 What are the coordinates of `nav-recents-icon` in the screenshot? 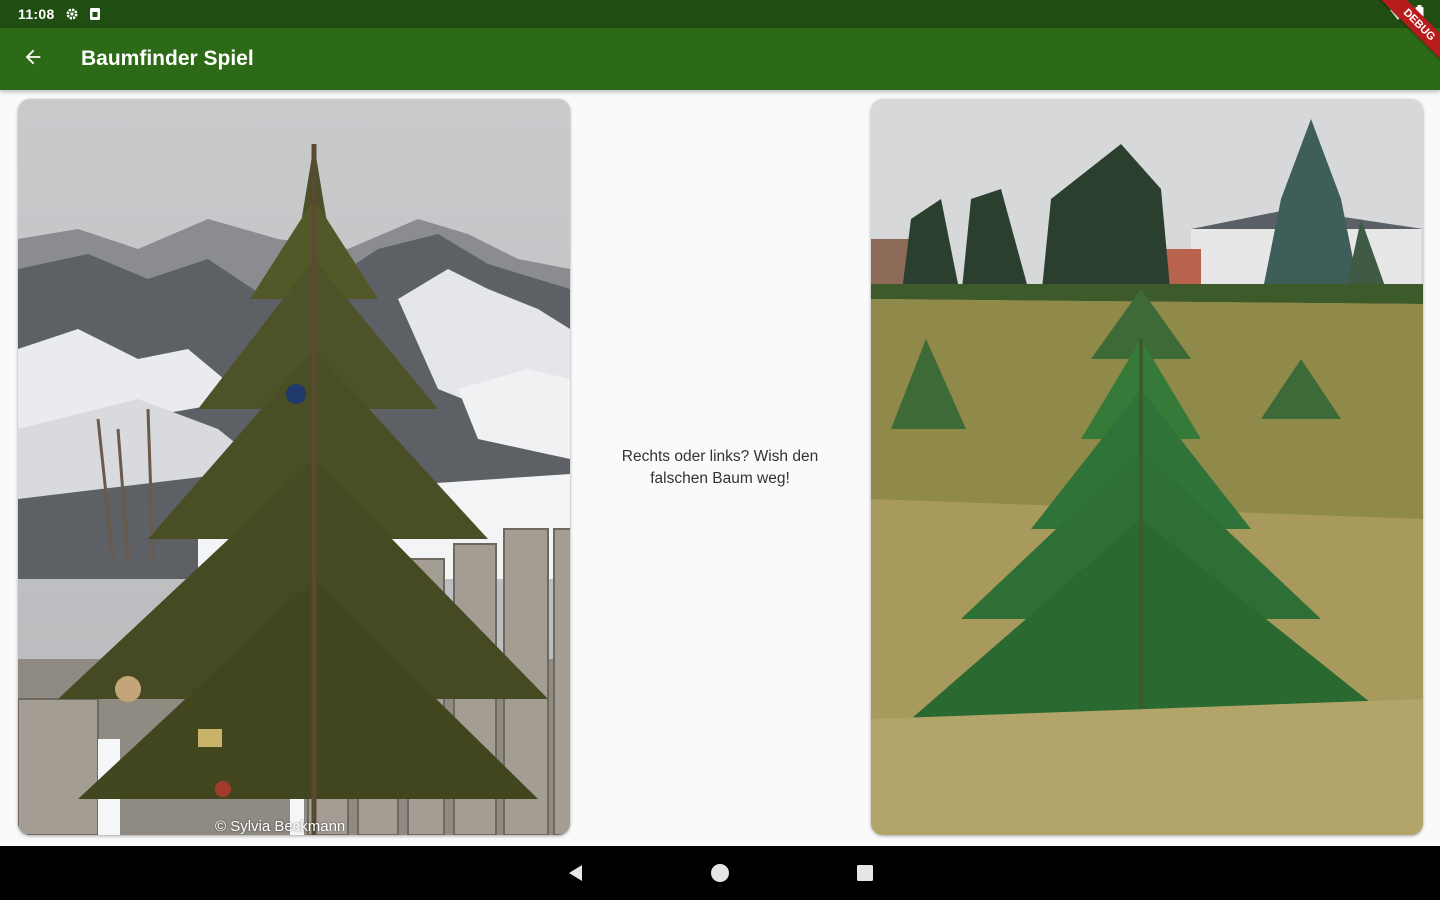 It's located at (865, 876).